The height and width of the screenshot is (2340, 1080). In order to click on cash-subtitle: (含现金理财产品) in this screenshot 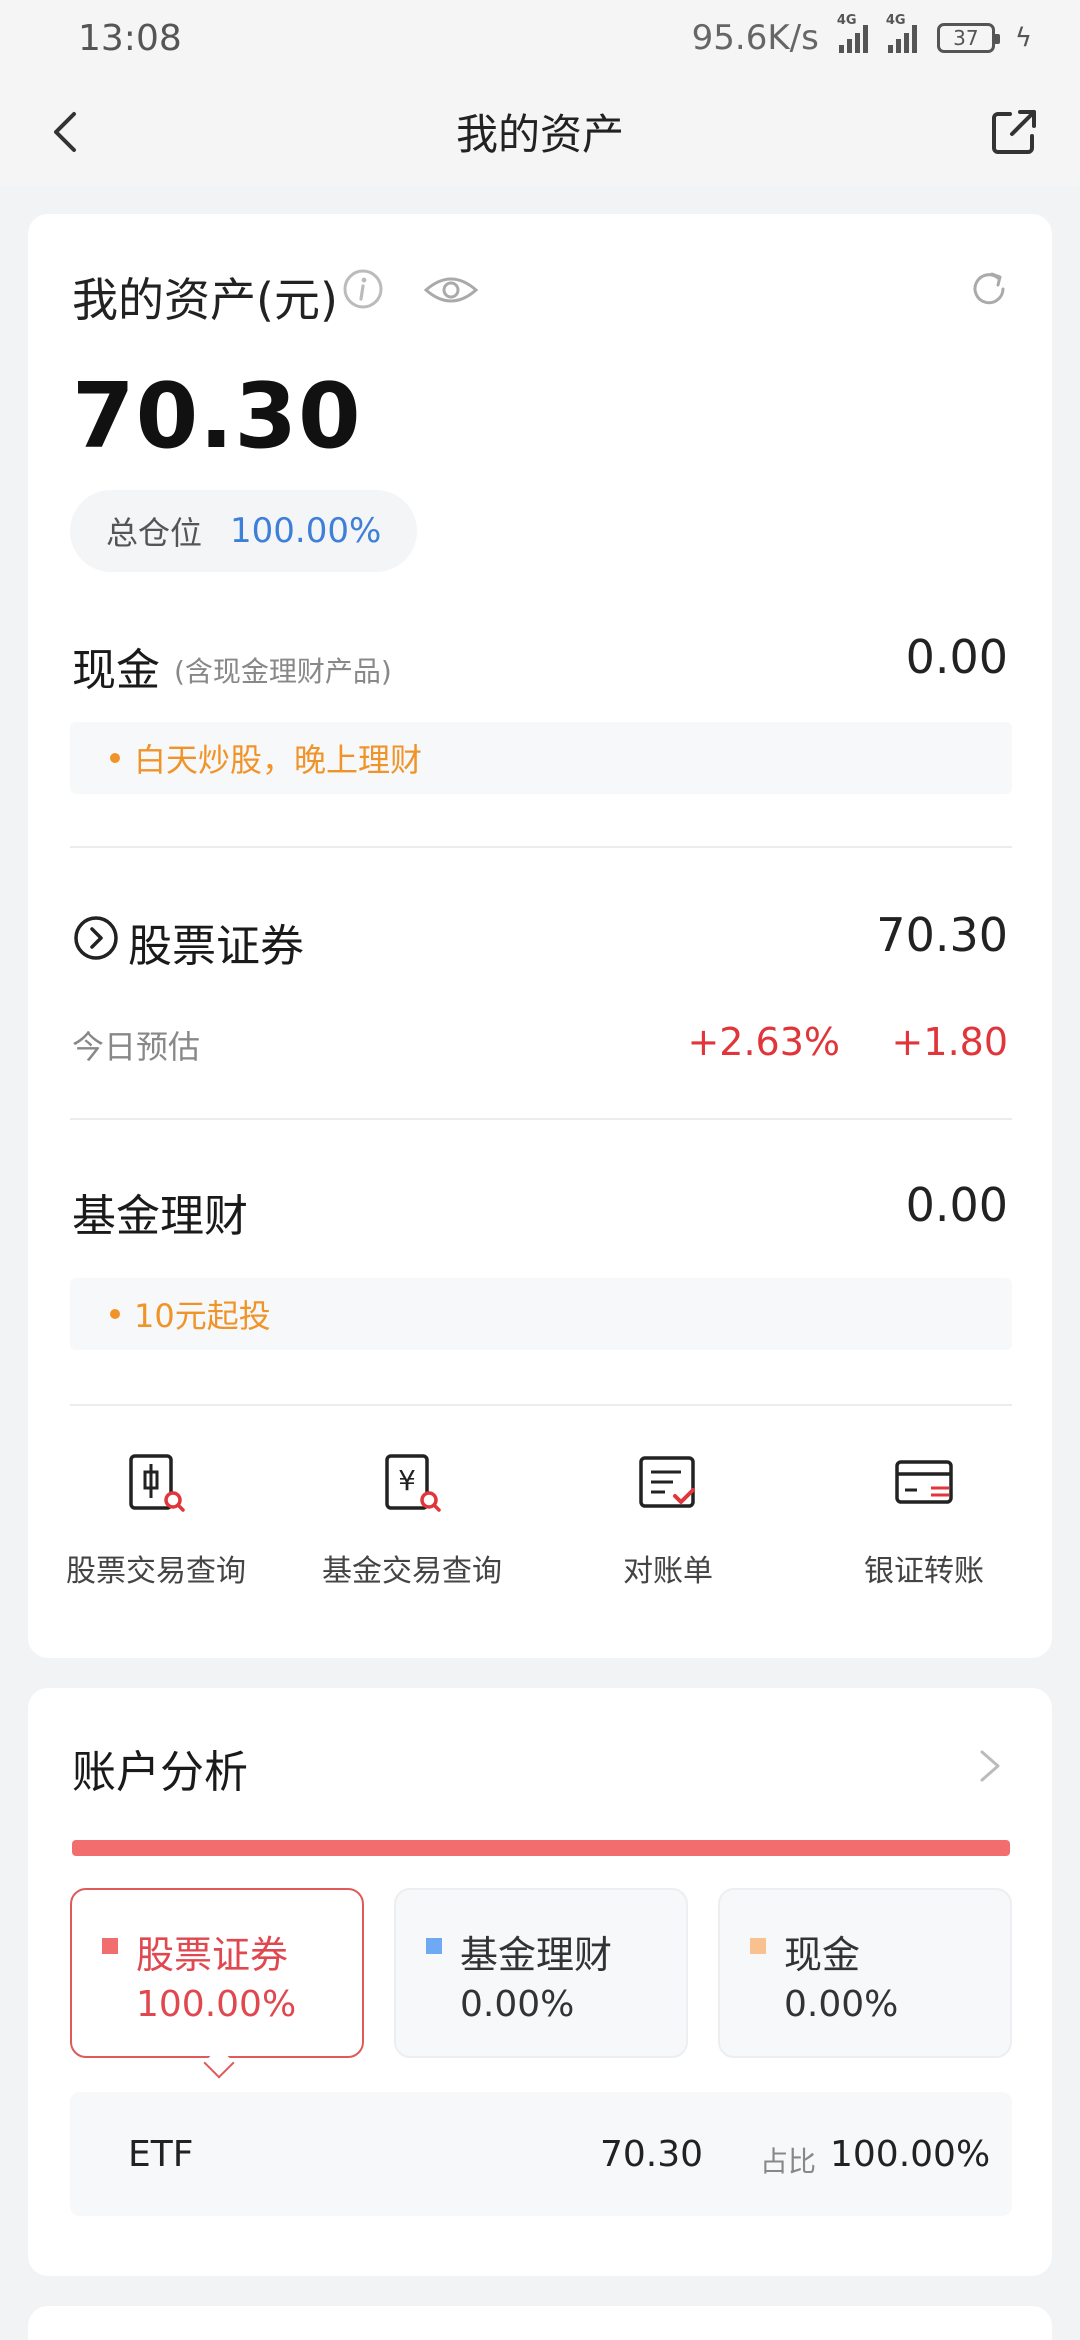, I will do `click(283, 671)`.